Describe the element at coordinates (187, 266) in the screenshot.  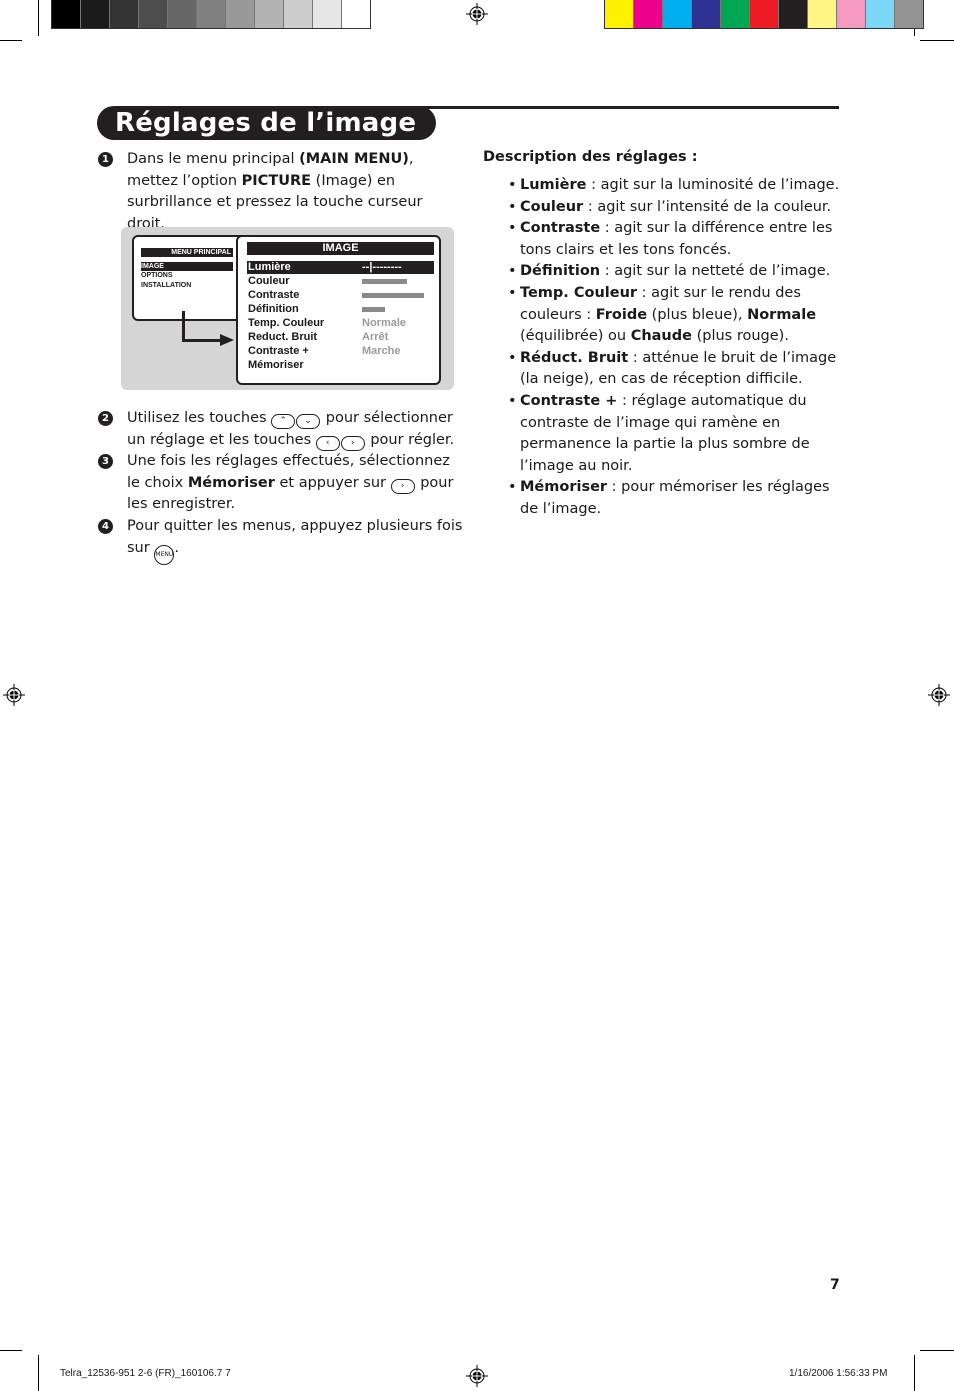
I see `osd-main-menu-item: IMAGE` at that location.